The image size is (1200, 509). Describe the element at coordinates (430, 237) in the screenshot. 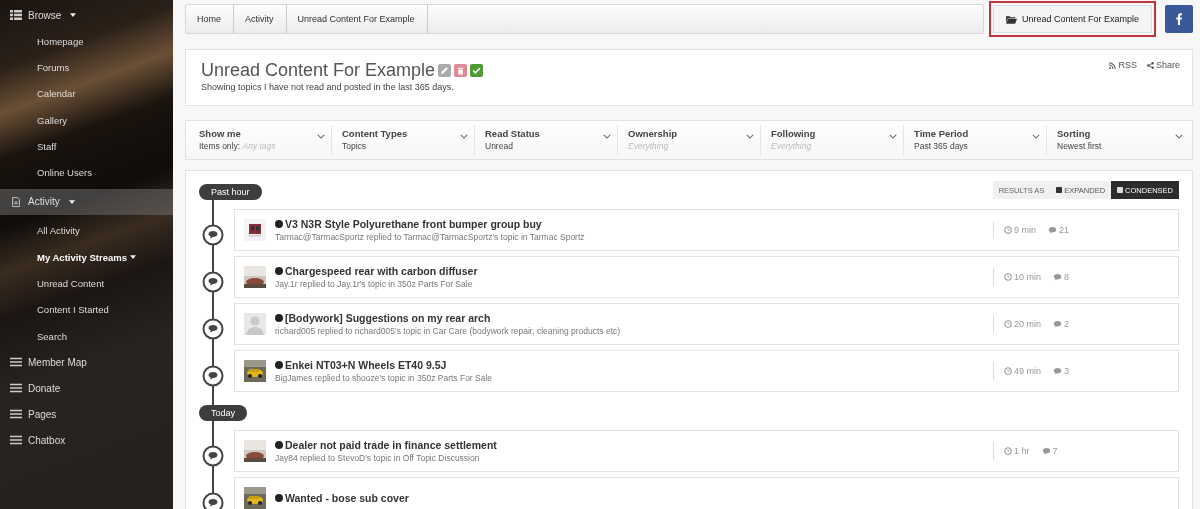

I see `activity-summary: Tarmac@TarmacSportz replied to Tarmac@TarmacSportz's topic in Tarmac Sportz` at that location.